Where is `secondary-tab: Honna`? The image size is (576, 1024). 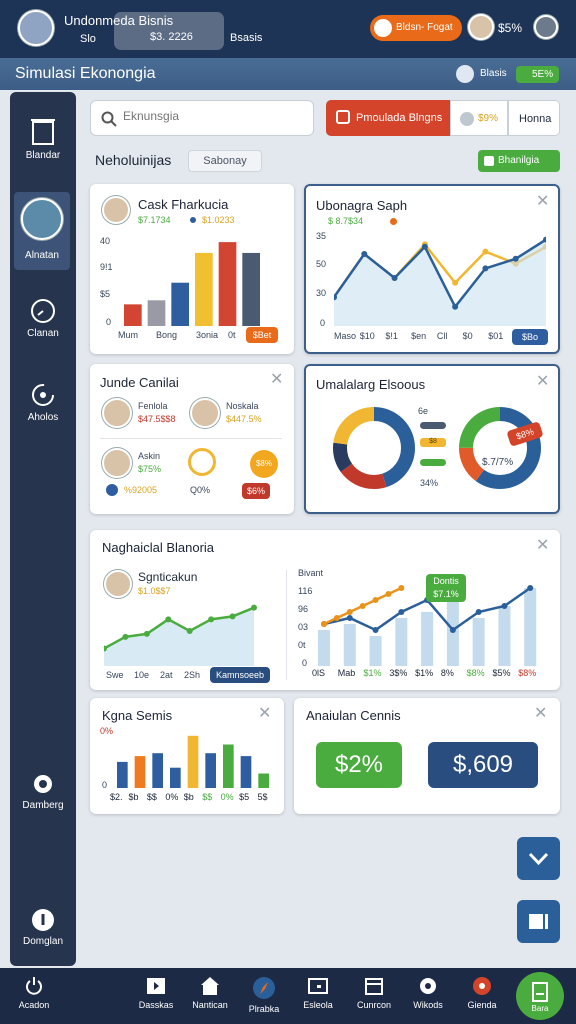
secondary-tab: Honna is located at coordinates (534, 118).